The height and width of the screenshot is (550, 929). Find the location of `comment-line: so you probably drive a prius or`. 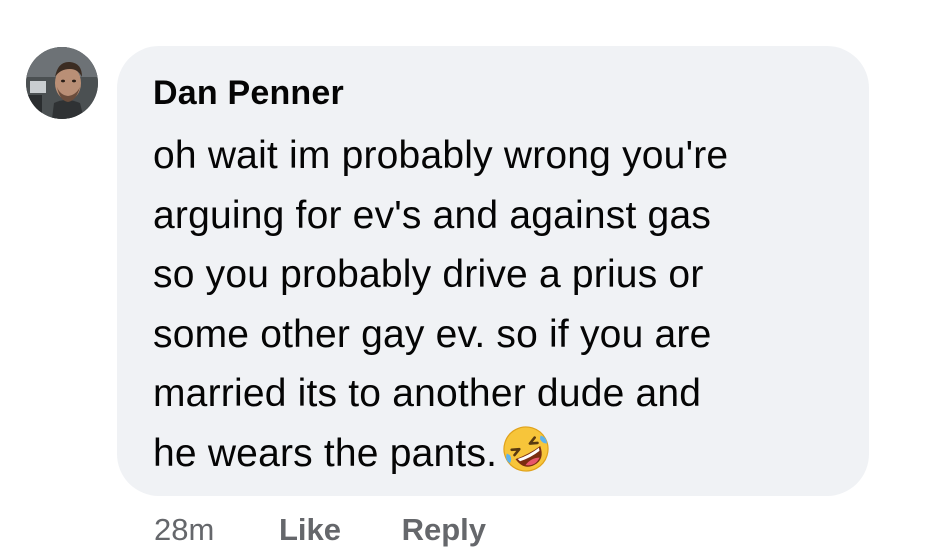

comment-line: so you probably drive a prius or is located at coordinates (428, 274).